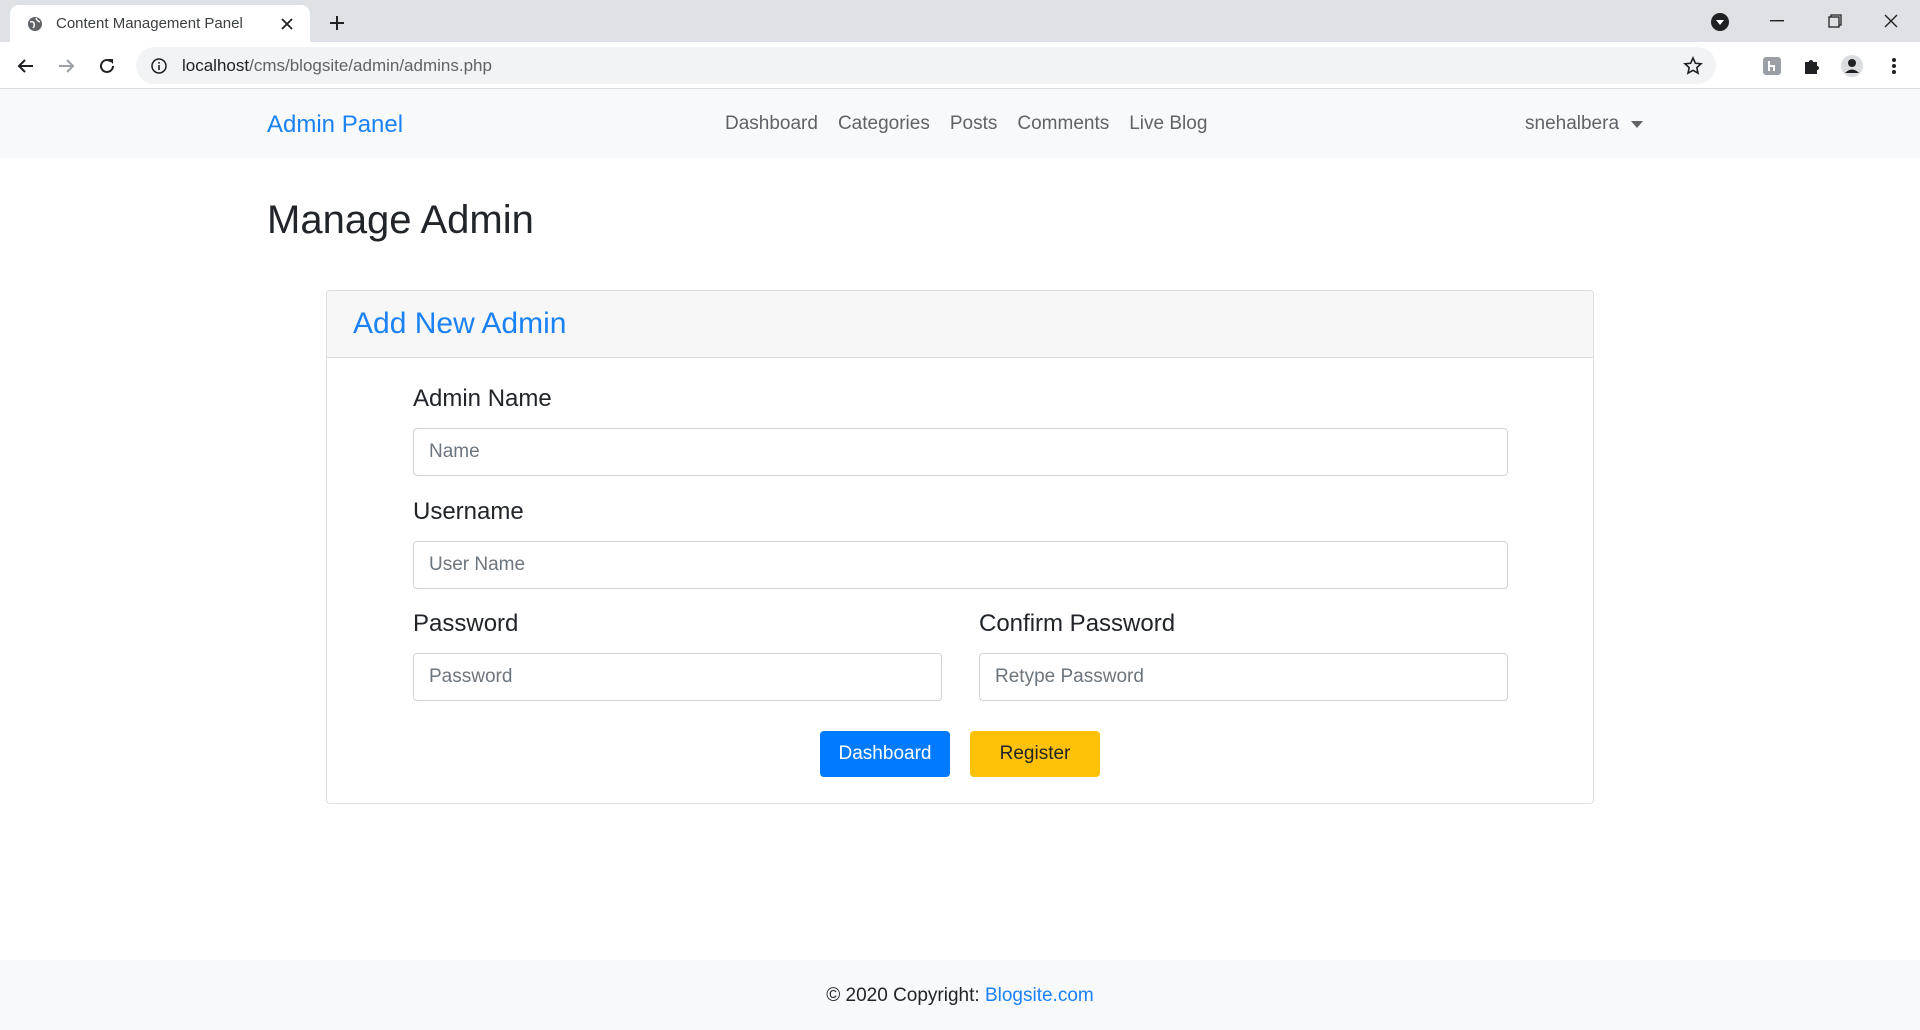 The width and height of the screenshot is (1920, 1030). I want to click on reload-icon, so click(107, 66).